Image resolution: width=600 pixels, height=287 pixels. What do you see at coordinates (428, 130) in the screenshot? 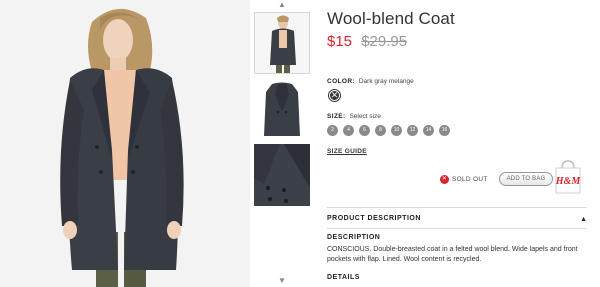
I see `size-option-14: 14` at bounding box center [428, 130].